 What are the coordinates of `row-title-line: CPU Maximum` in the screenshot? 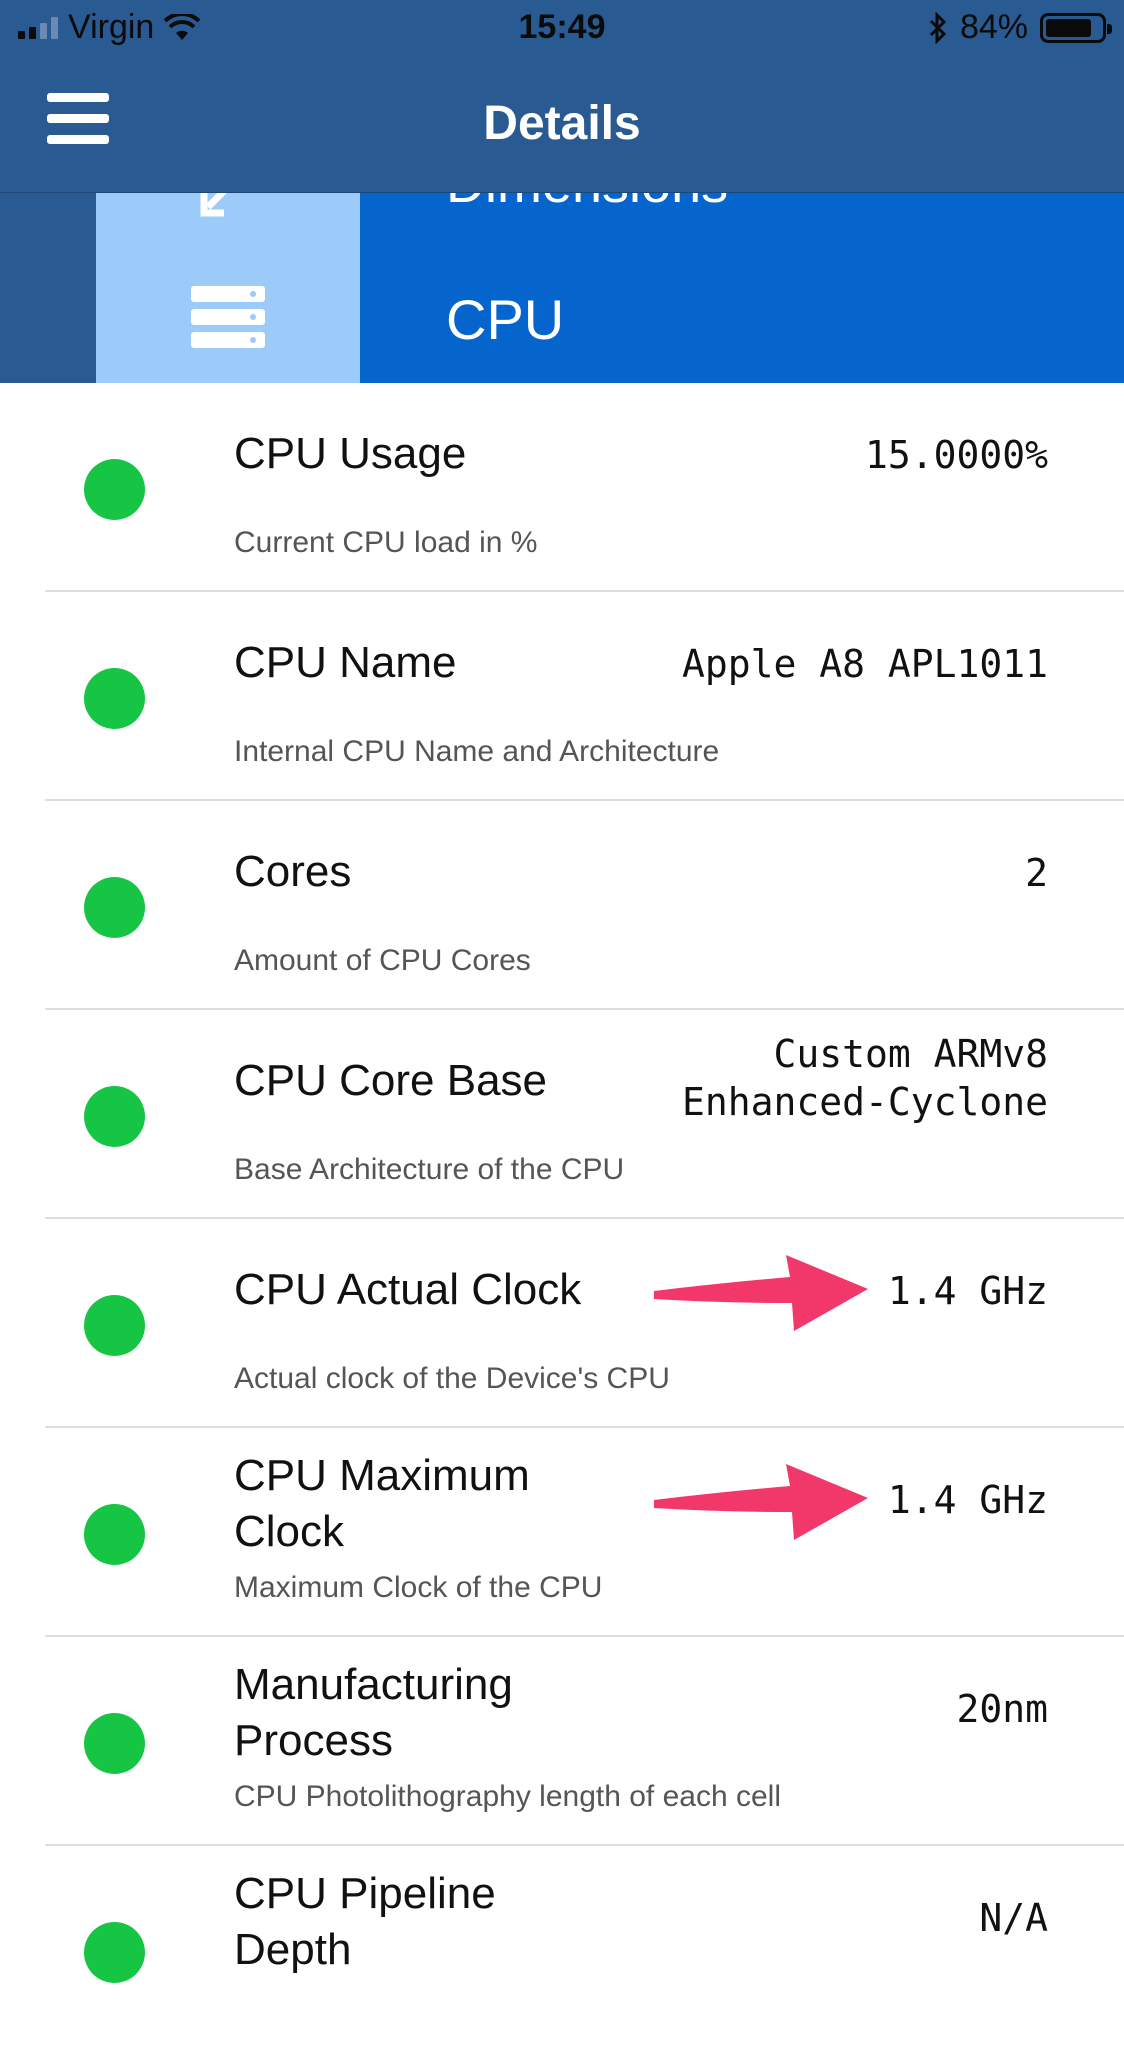 It's located at (382, 1475).